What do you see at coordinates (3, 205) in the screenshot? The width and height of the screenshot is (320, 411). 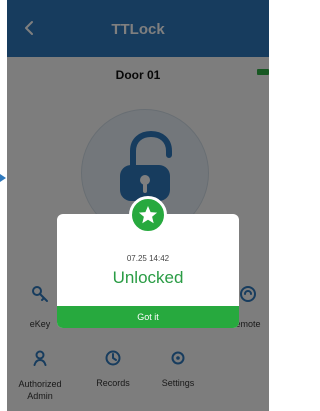 I see `left-white-strip` at bounding box center [3, 205].